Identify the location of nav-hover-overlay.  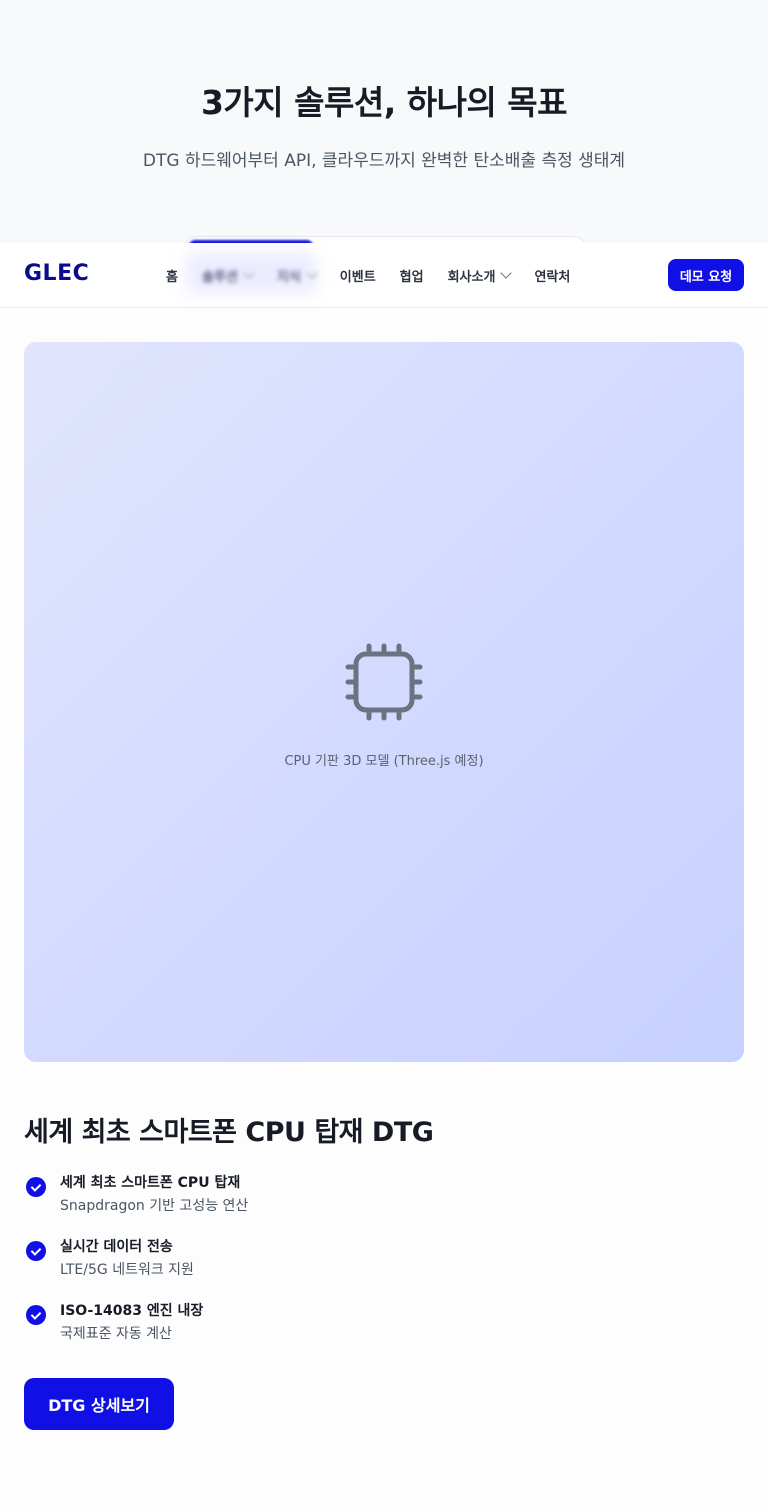
(251, 273).